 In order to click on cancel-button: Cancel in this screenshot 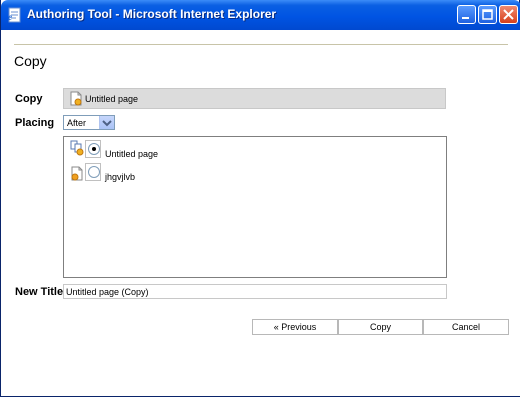, I will do `click(466, 327)`.